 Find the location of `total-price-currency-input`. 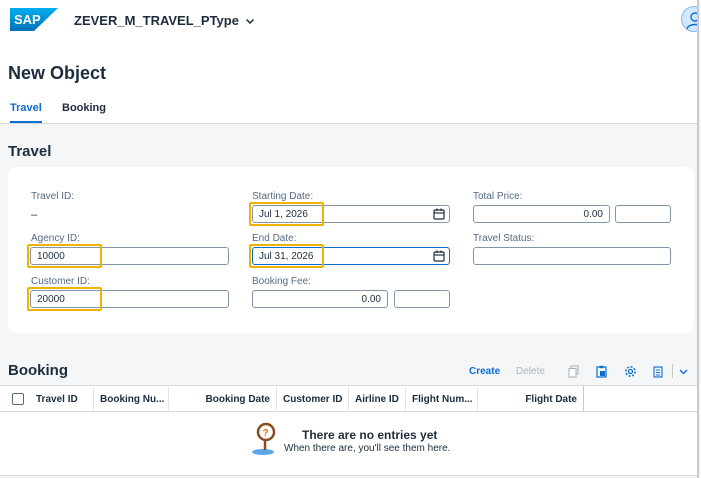

total-price-currency-input is located at coordinates (643, 214).